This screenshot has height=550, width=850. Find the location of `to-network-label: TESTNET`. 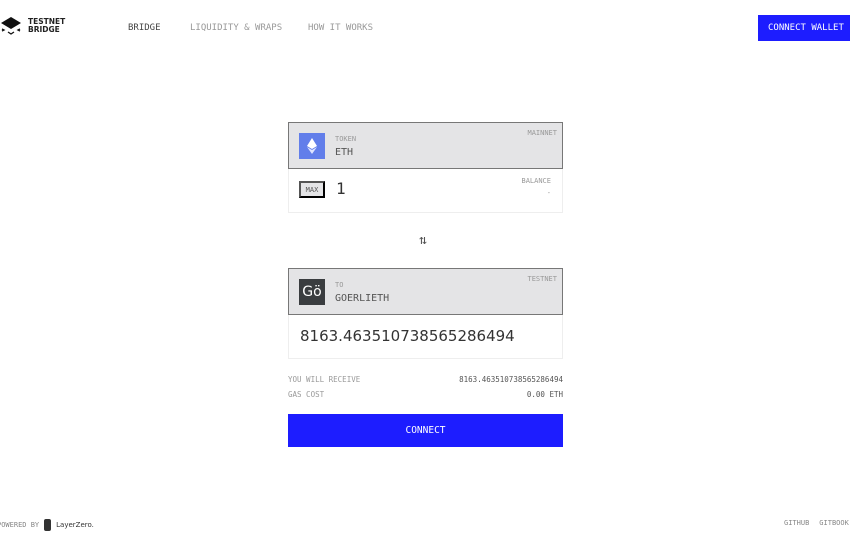

to-network-label: TESTNET is located at coordinates (542, 279).